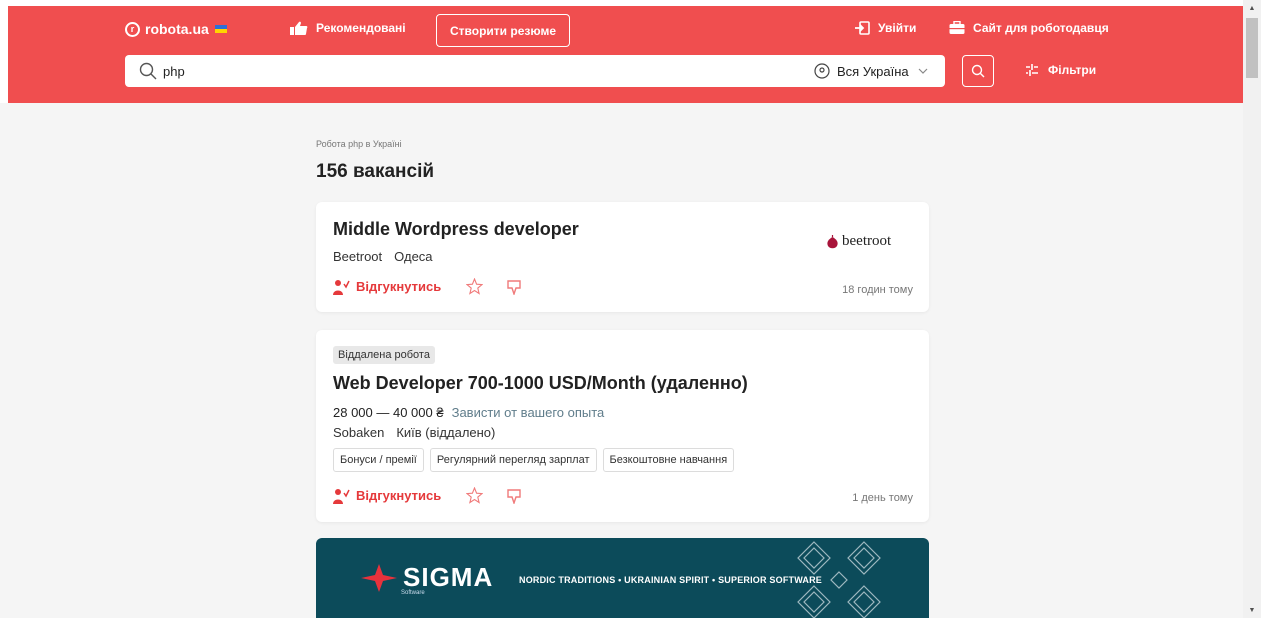  Describe the element at coordinates (448, 577) in the screenshot. I see `sigma-brand: SIGMA` at that location.